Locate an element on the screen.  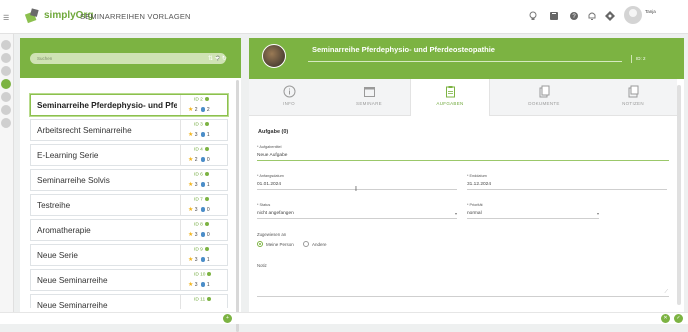
item-id: ID 2 is located at coordinates (201, 99).